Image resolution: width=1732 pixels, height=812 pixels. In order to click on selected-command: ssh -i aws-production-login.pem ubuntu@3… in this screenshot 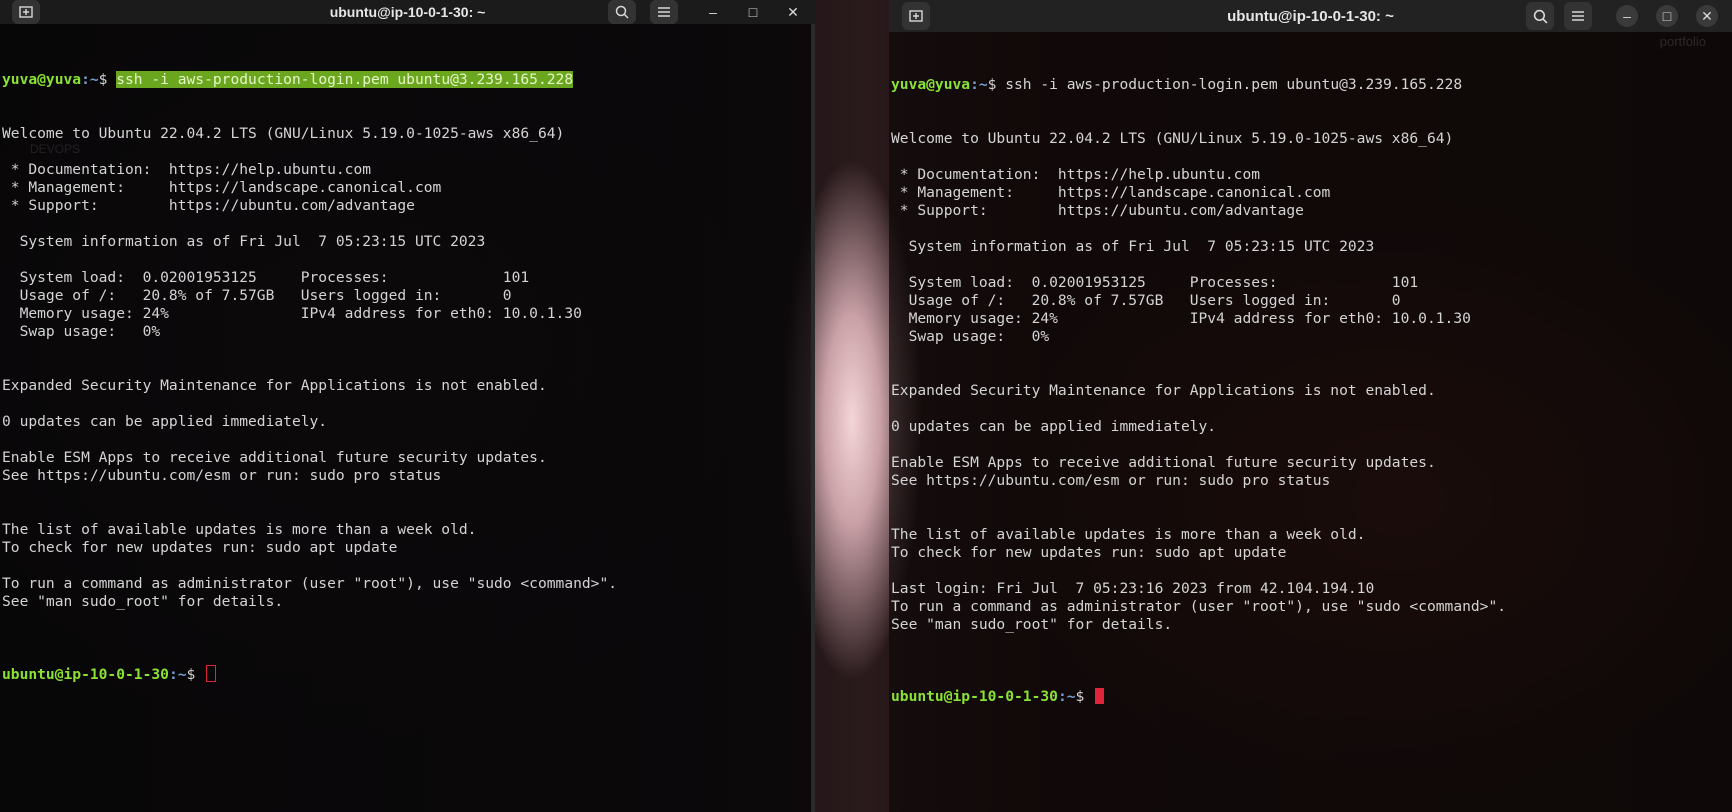, I will do `click(345, 79)`.